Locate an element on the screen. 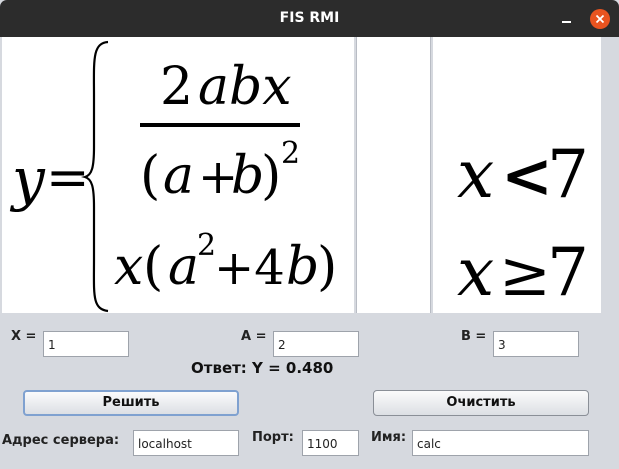 The image size is (619, 469). solve-button: Решить is located at coordinates (131, 403).